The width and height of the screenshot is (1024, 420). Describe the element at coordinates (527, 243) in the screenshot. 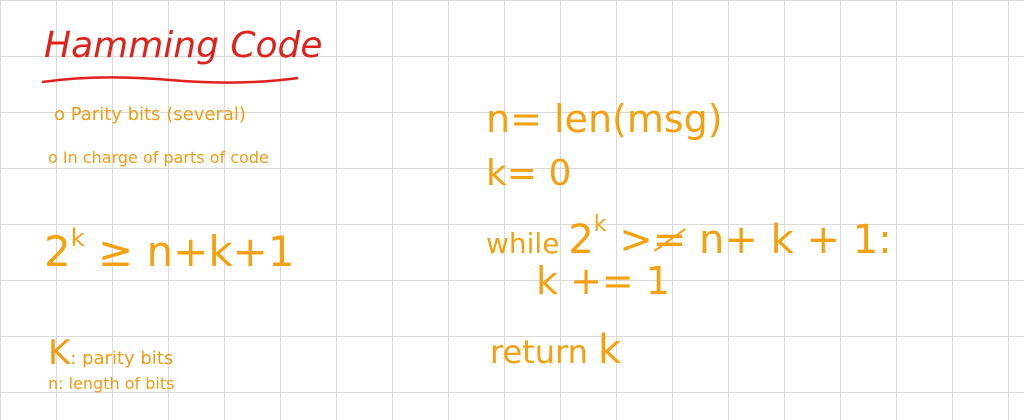

I see `while-keyword: while` at that location.